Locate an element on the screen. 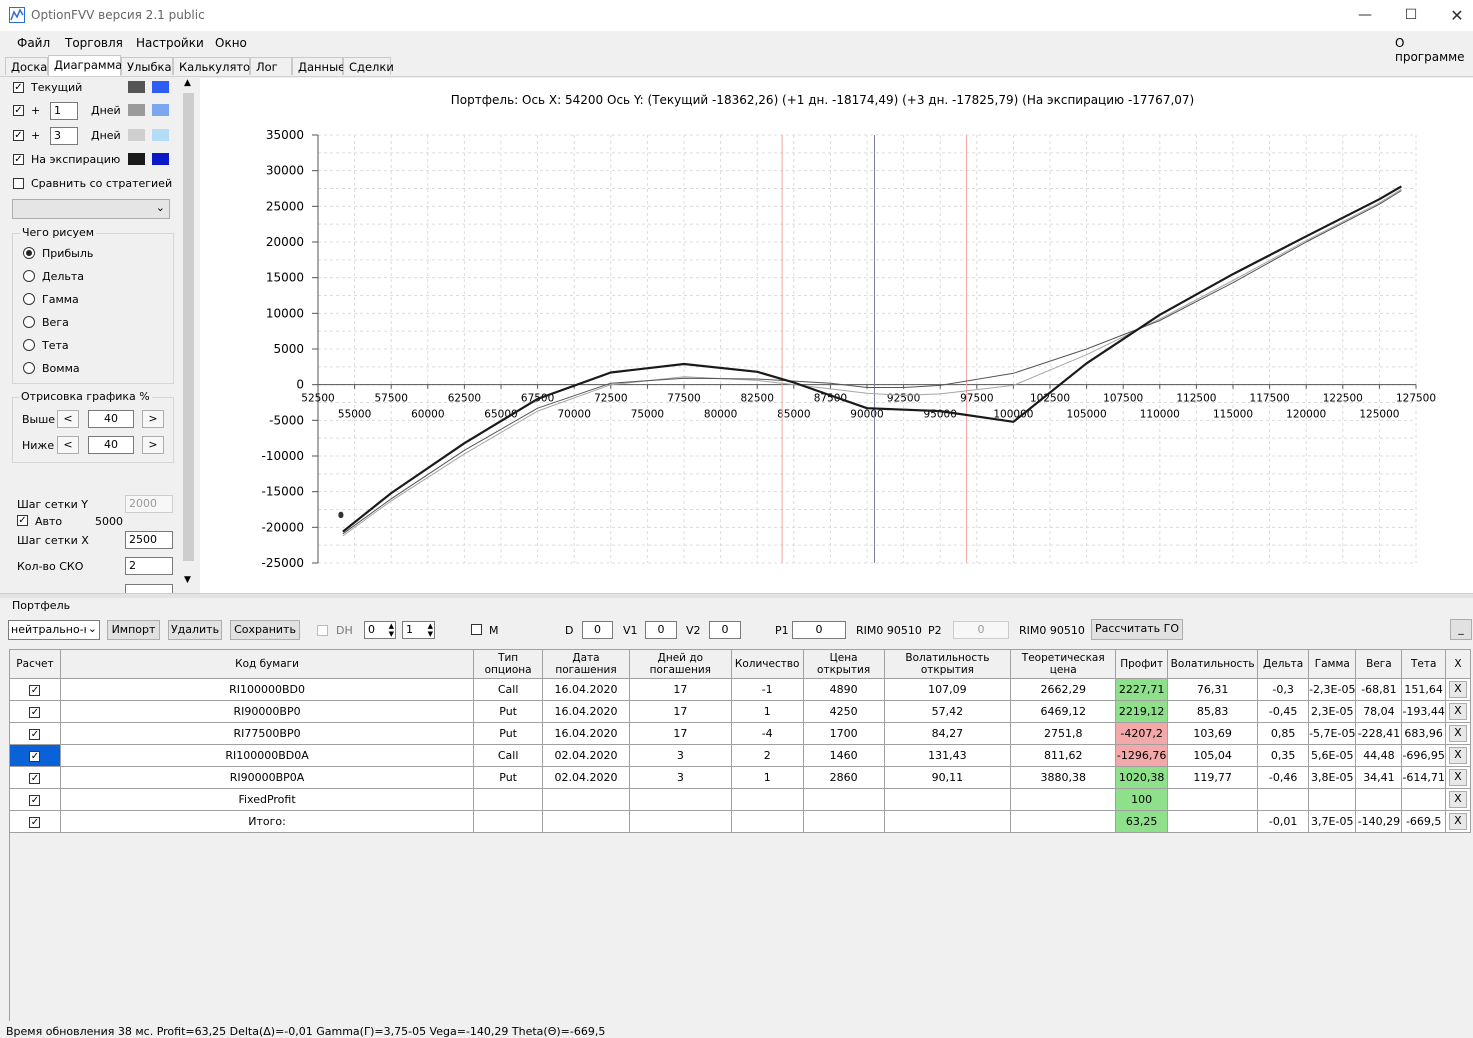 The width and height of the screenshot is (1473, 1038). compare-checkbox is located at coordinates (18, 183).